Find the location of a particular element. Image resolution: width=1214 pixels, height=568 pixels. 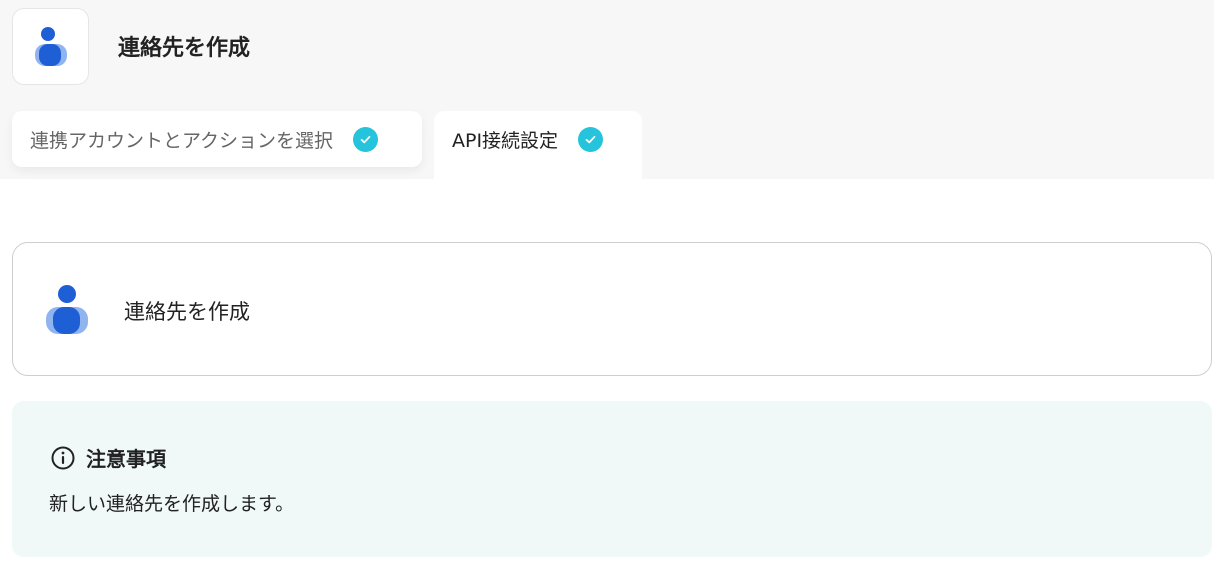

app-icon-box is located at coordinates (50, 46).